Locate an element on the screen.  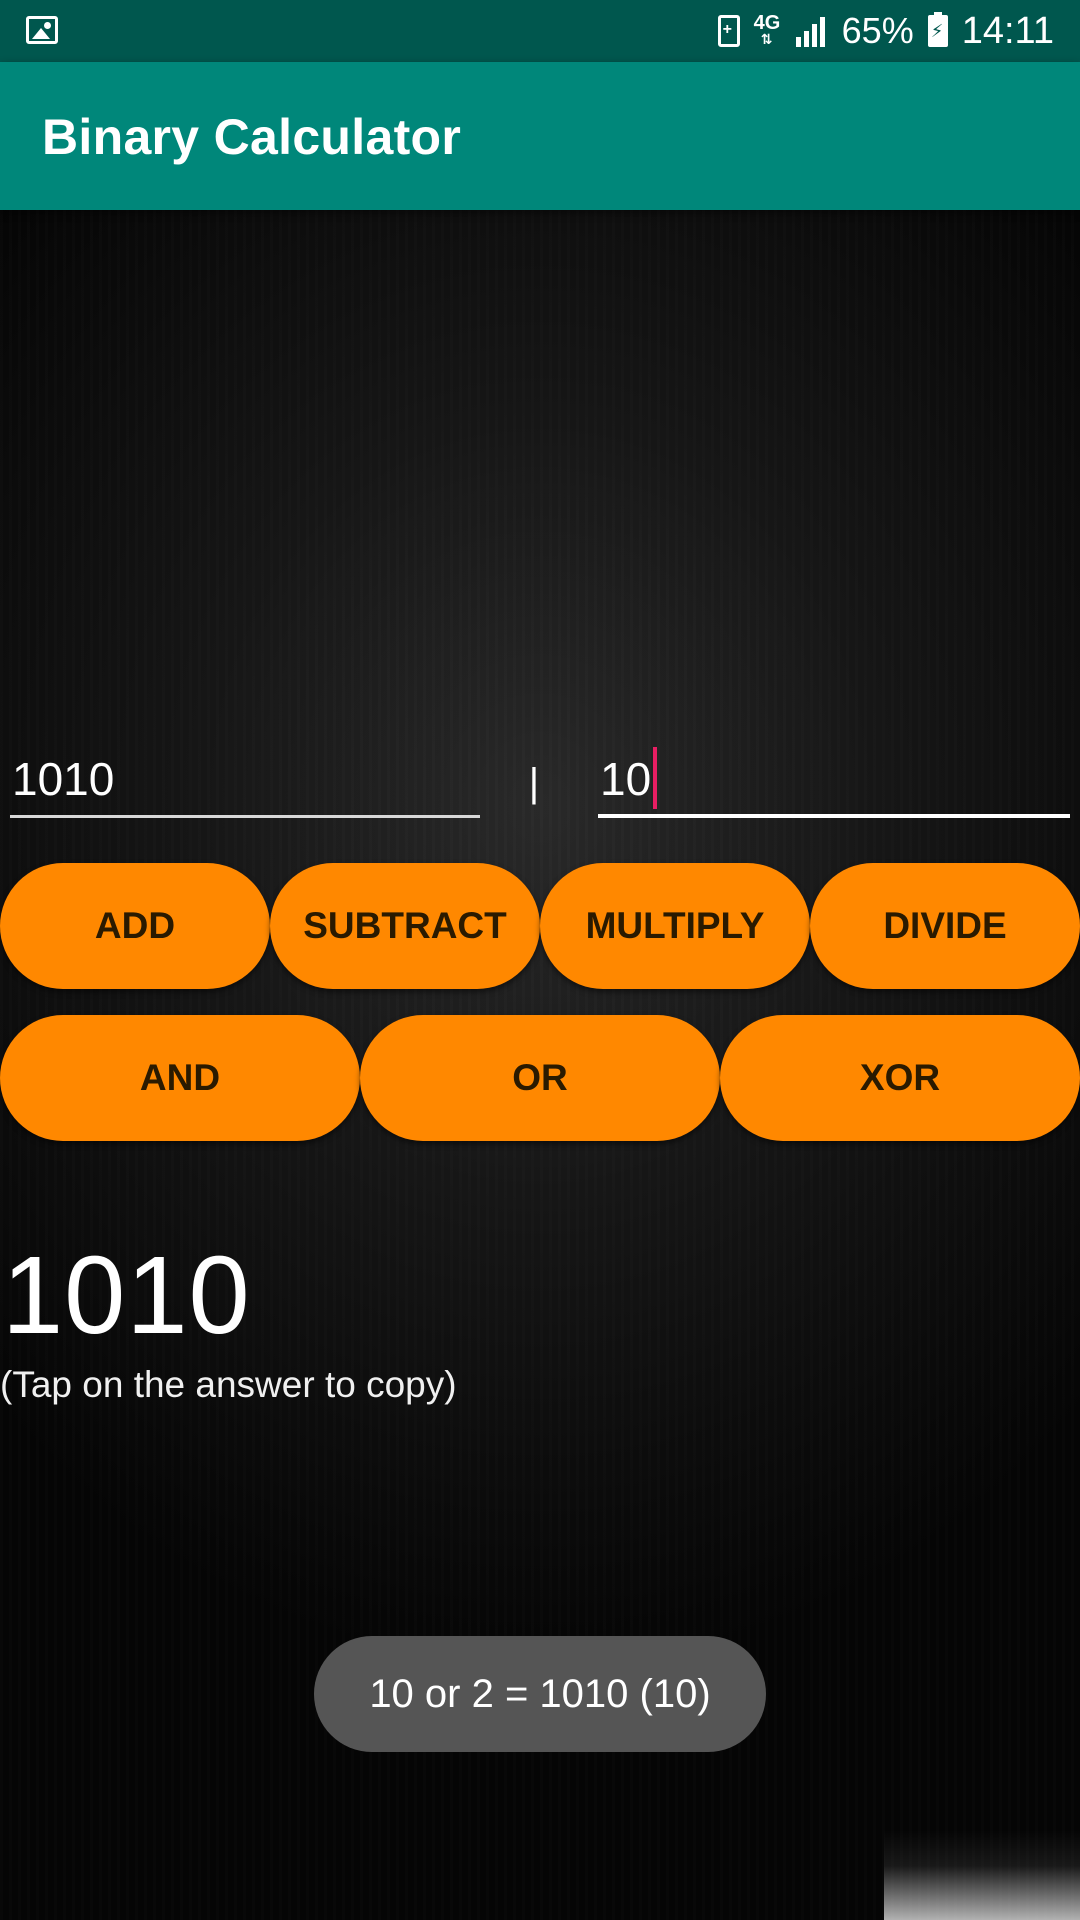
xor-button: XOR is located at coordinates (900, 1078).